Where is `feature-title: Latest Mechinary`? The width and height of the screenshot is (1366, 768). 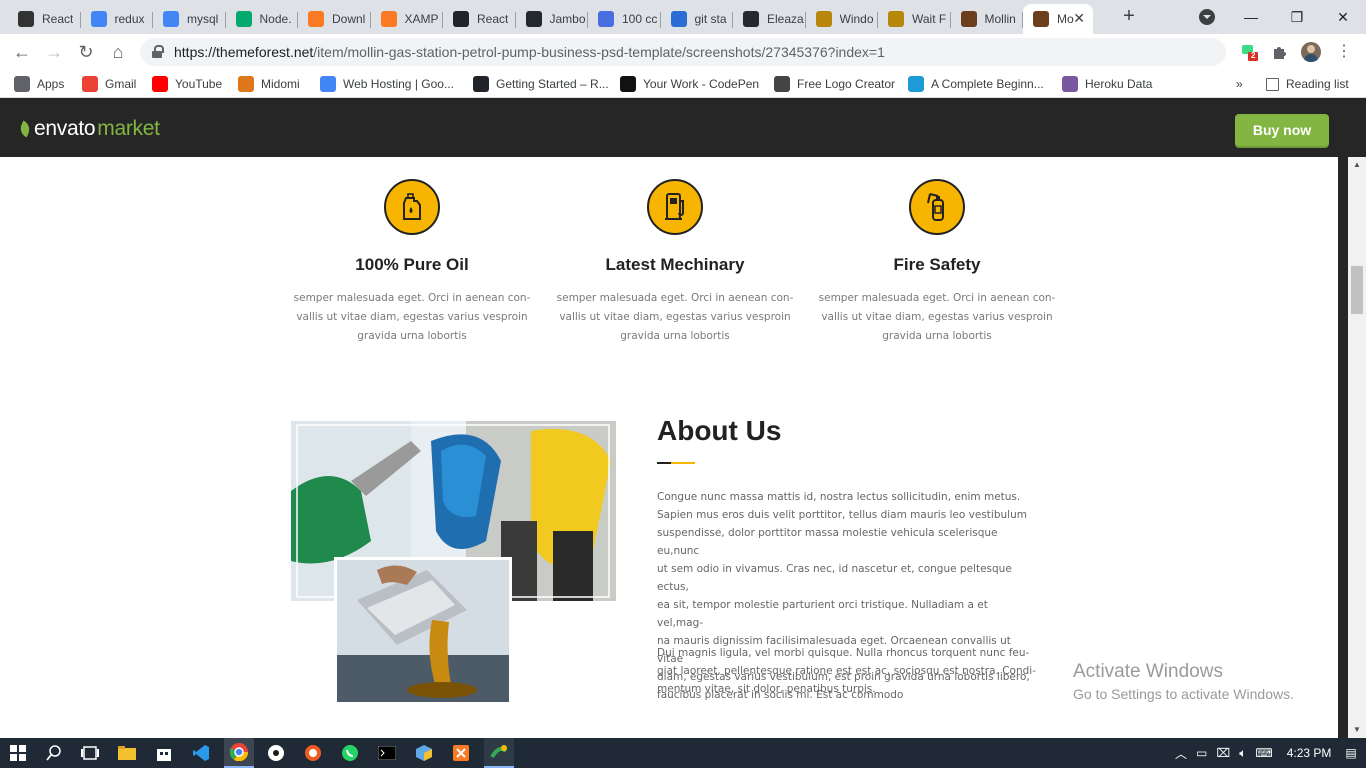
feature-title: Latest Mechinary is located at coordinates (675, 264).